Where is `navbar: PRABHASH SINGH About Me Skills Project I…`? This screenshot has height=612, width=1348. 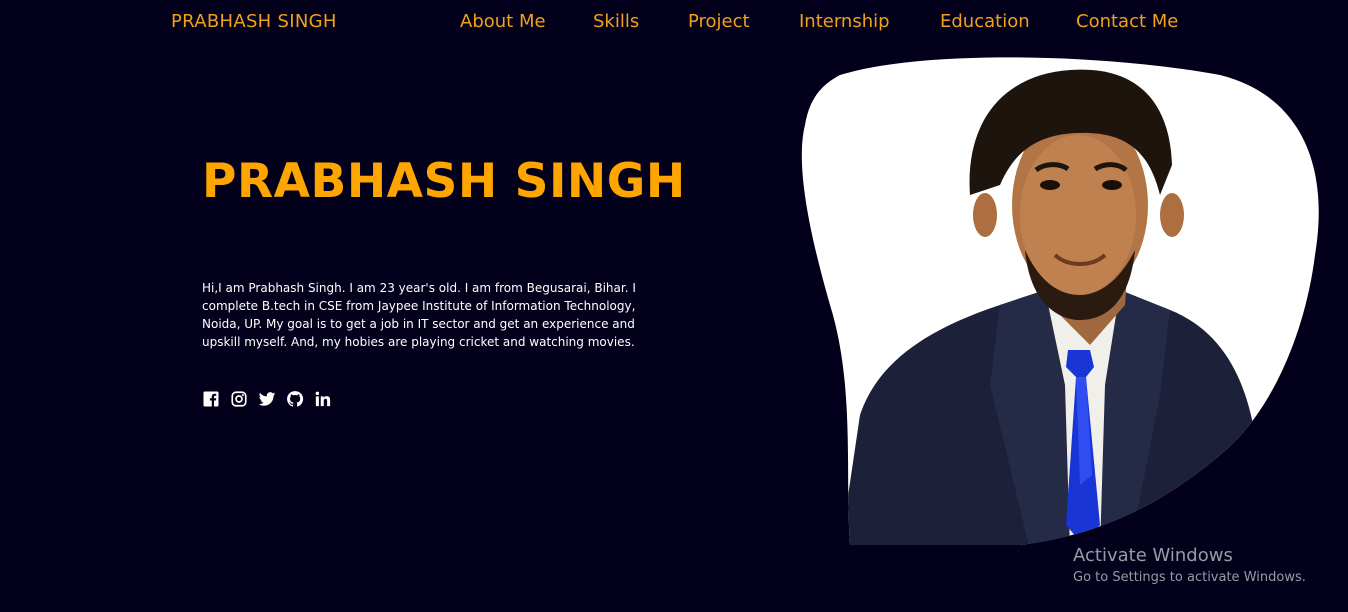 navbar: PRABHASH SINGH About Me Skills Project I… is located at coordinates (674, 23).